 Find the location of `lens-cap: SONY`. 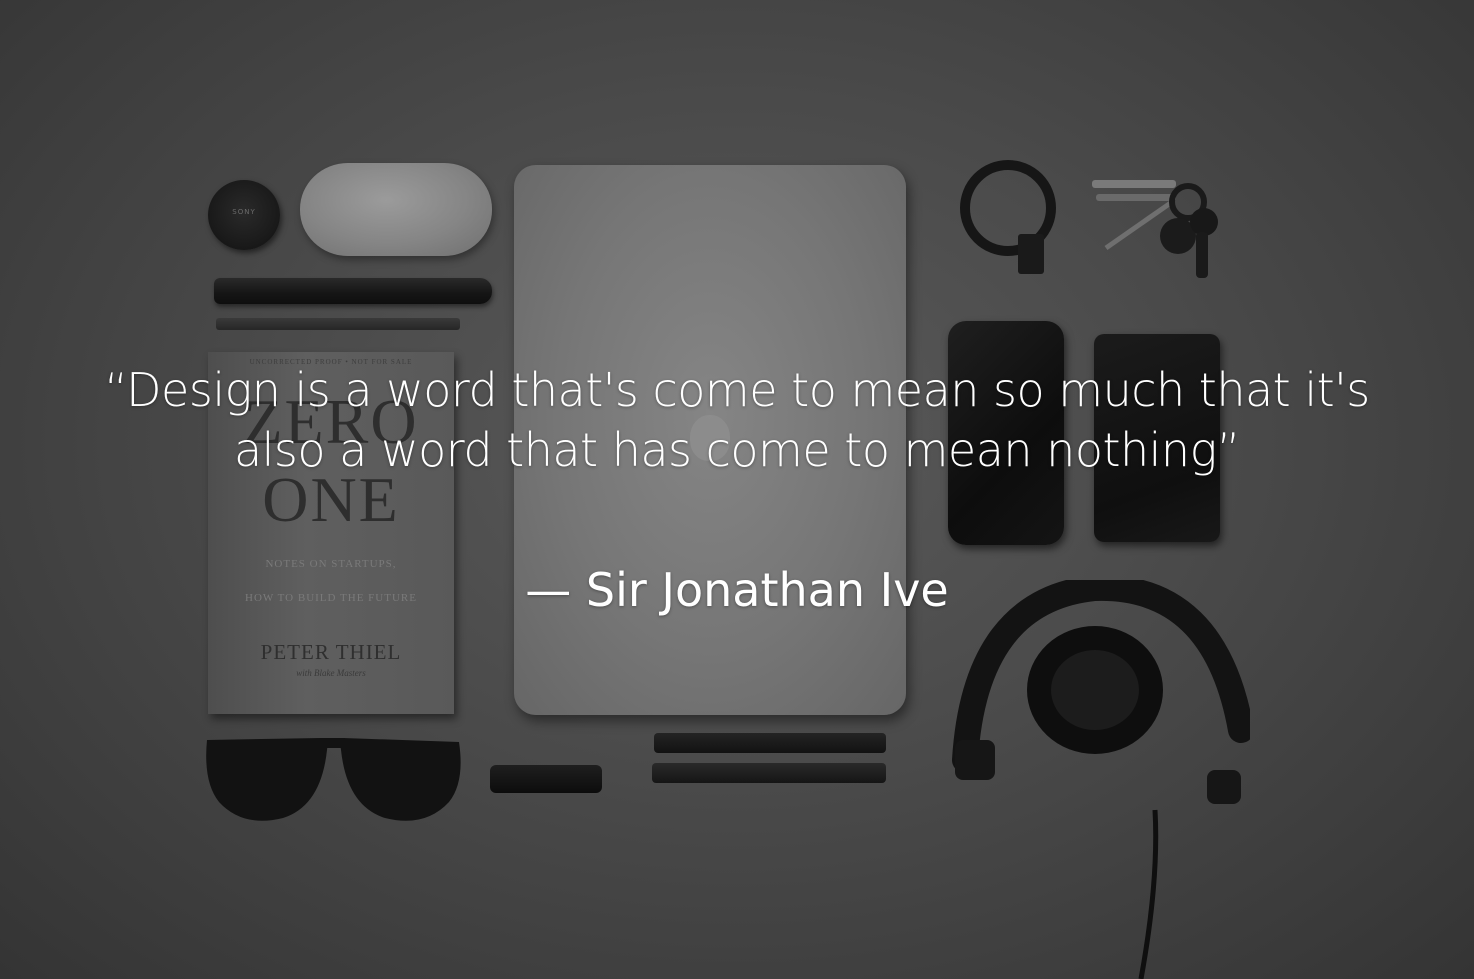

lens-cap: SONY is located at coordinates (244, 215).